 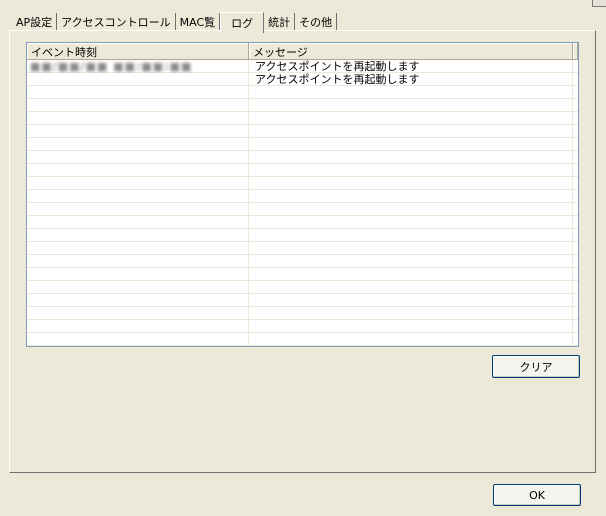 What do you see at coordinates (536, 366) in the screenshot?
I see `clear-button: クリア` at bounding box center [536, 366].